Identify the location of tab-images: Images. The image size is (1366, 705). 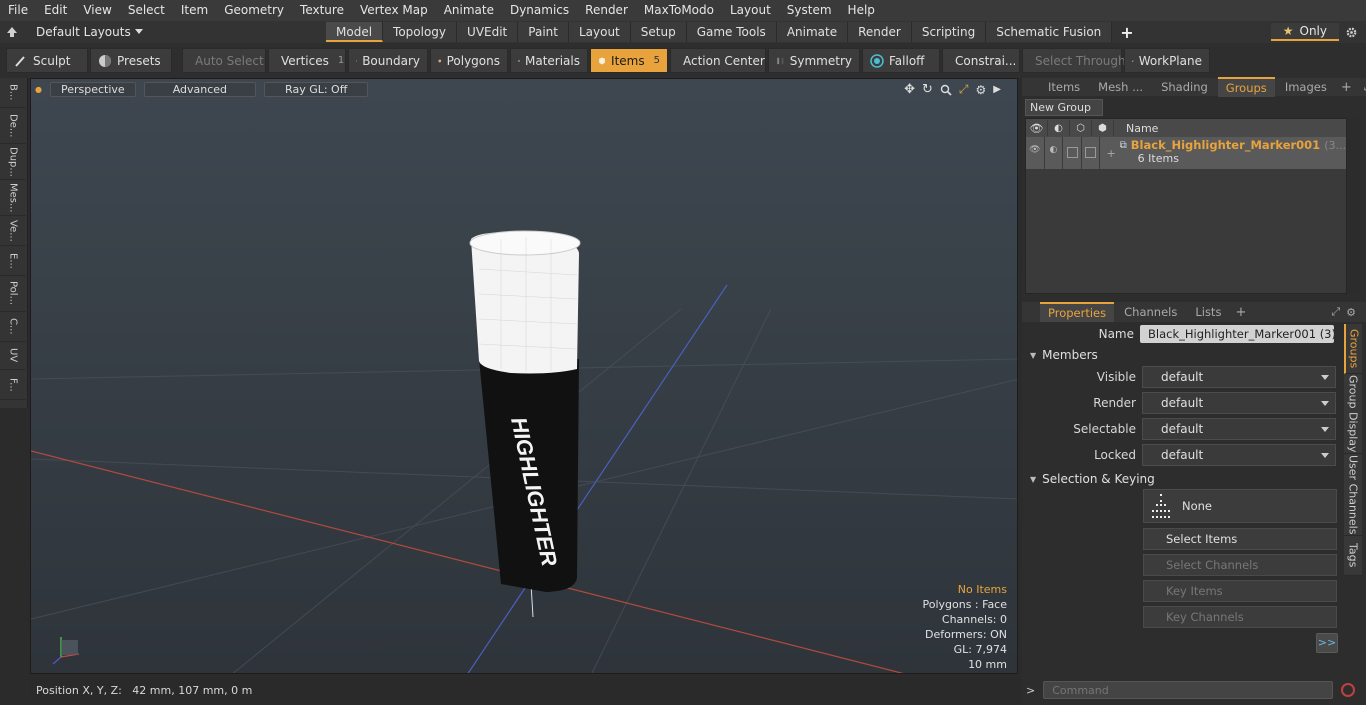
(1306, 87).